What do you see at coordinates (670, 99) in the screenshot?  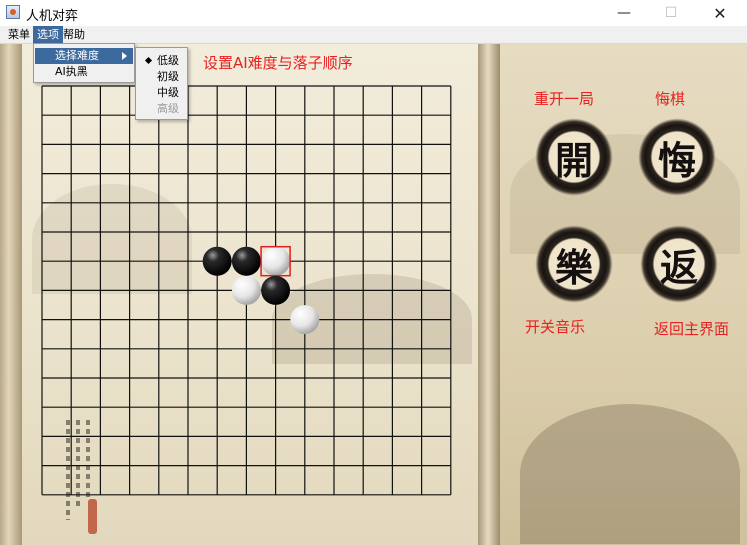 I see `undo-label: 悔棋` at bounding box center [670, 99].